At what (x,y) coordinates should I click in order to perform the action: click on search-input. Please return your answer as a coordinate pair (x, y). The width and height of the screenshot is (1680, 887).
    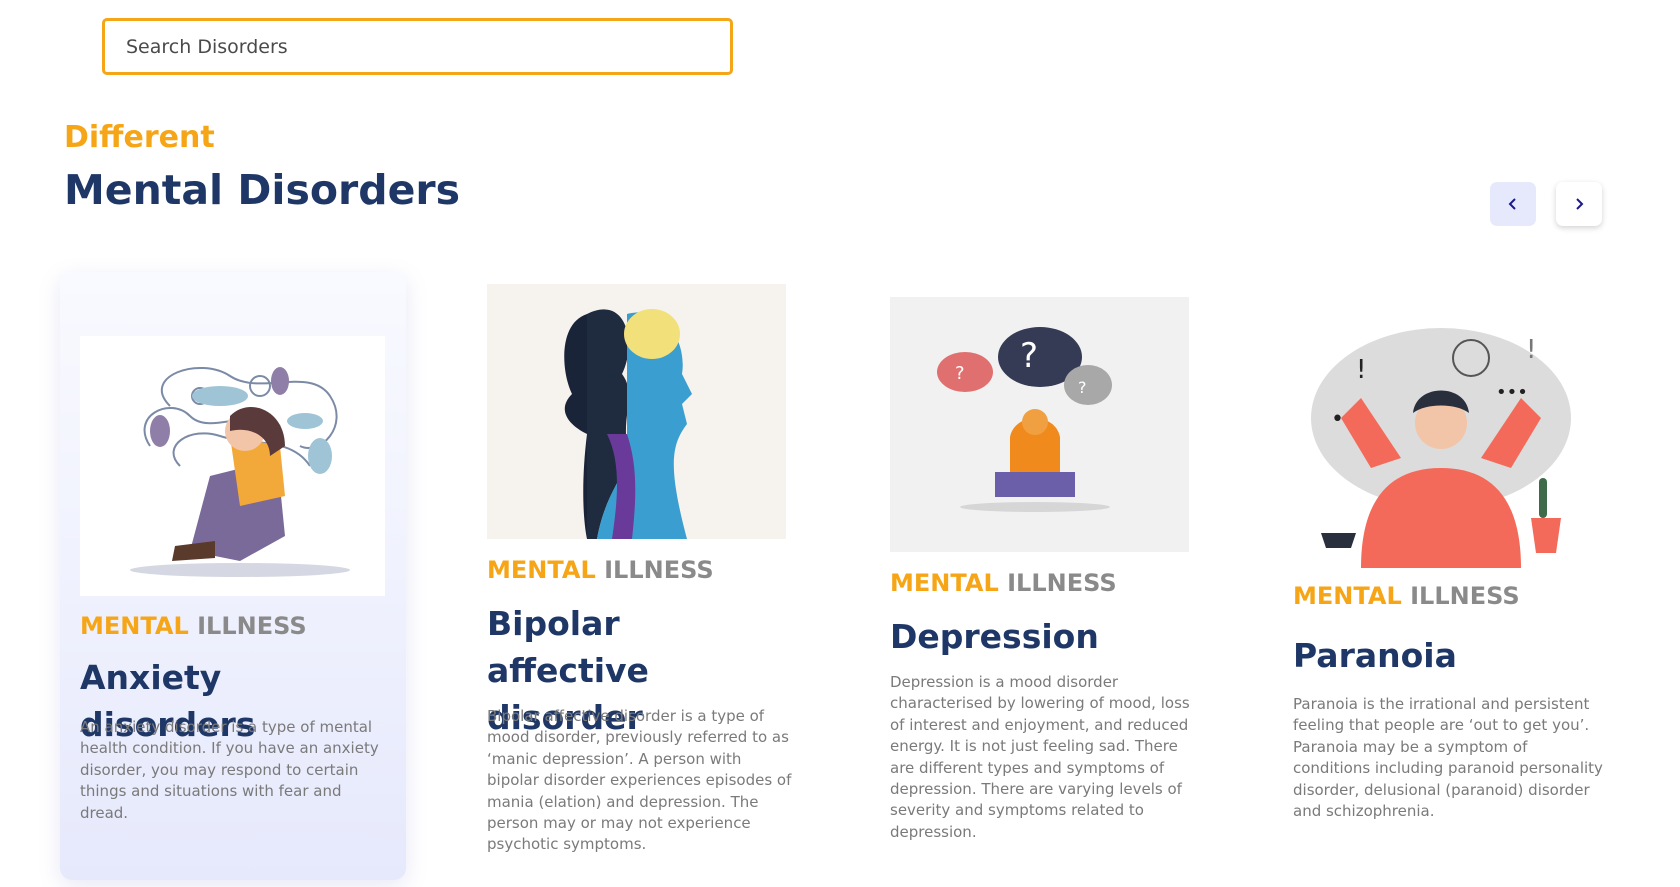
    Looking at the image, I should click on (417, 46).